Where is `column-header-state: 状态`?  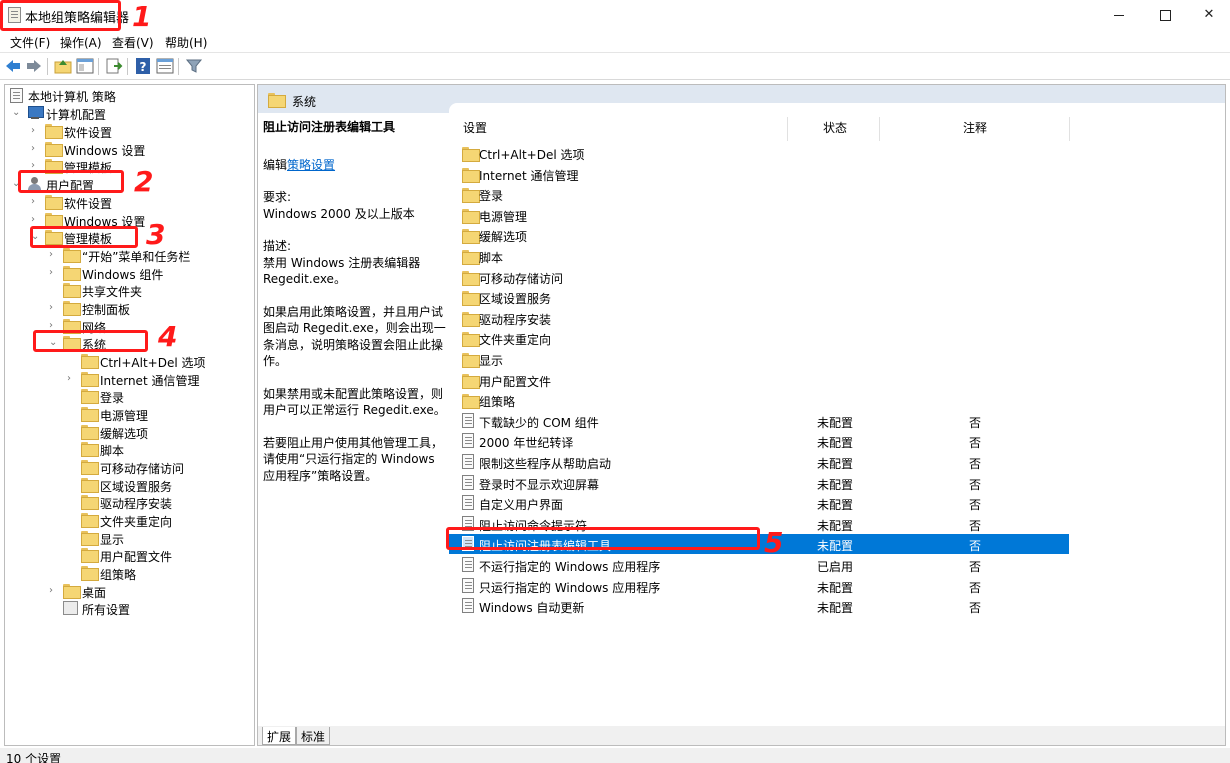 column-header-state: 状态 is located at coordinates (835, 130).